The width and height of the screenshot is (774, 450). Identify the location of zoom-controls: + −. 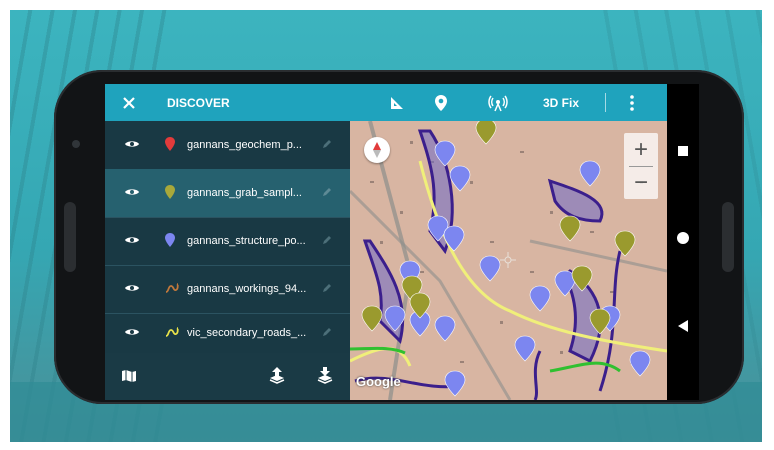
(641, 166).